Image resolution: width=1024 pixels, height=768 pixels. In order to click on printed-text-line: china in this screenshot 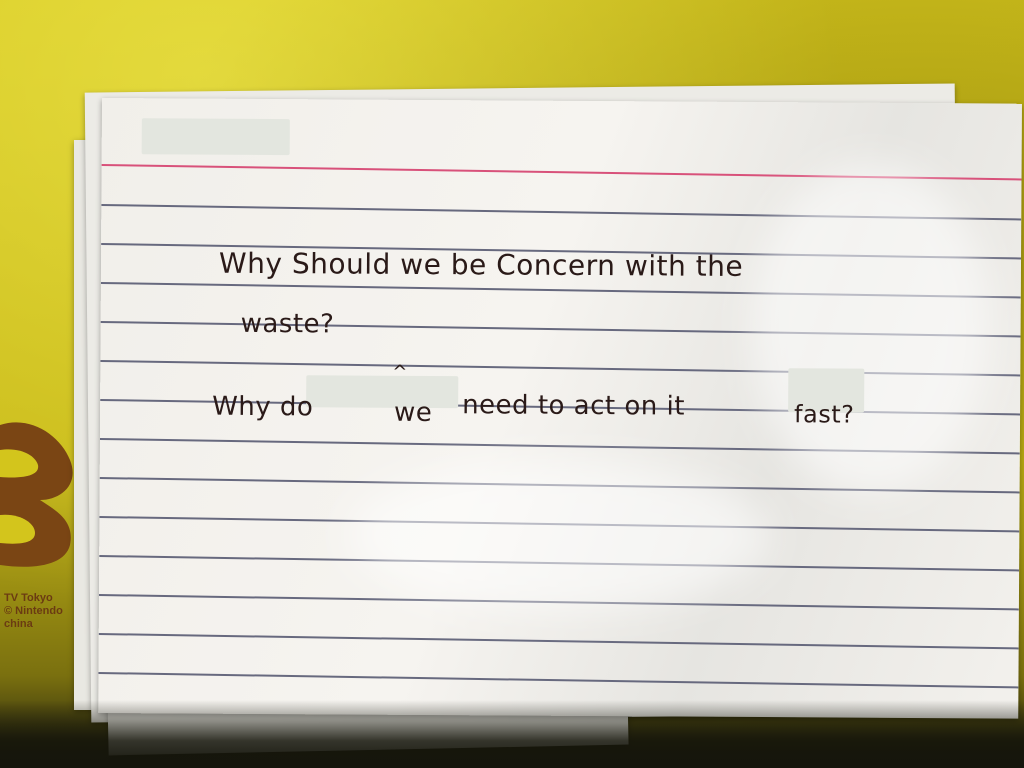, I will do `click(18, 624)`.